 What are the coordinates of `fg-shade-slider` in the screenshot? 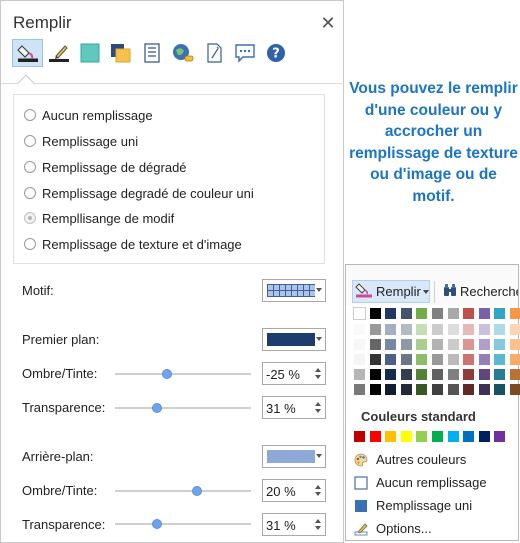 It's located at (183, 374).